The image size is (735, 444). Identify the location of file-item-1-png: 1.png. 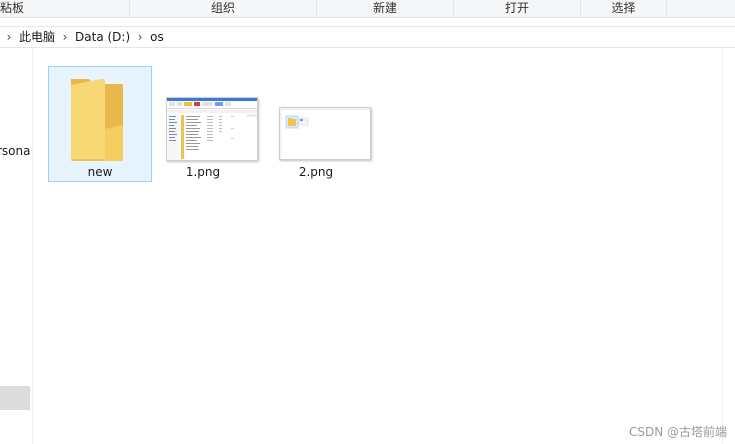
(204, 124).